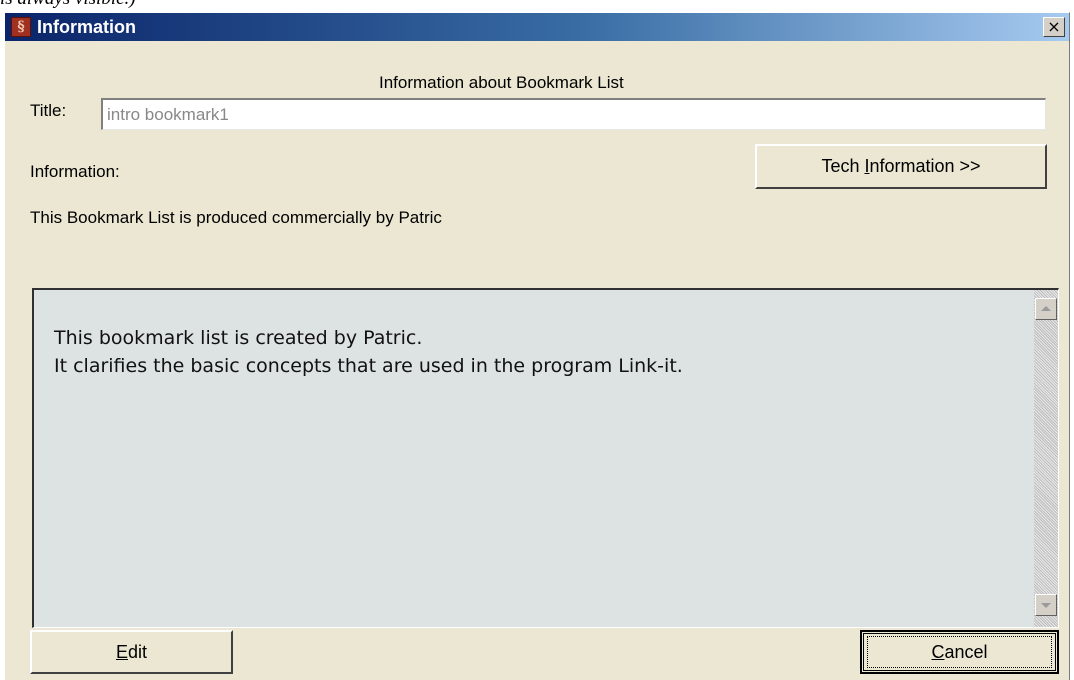 This screenshot has width=1074, height=680. Describe the element at coordinates (75, 171) in the screenshot. I see `information-label: Information:` at that location.